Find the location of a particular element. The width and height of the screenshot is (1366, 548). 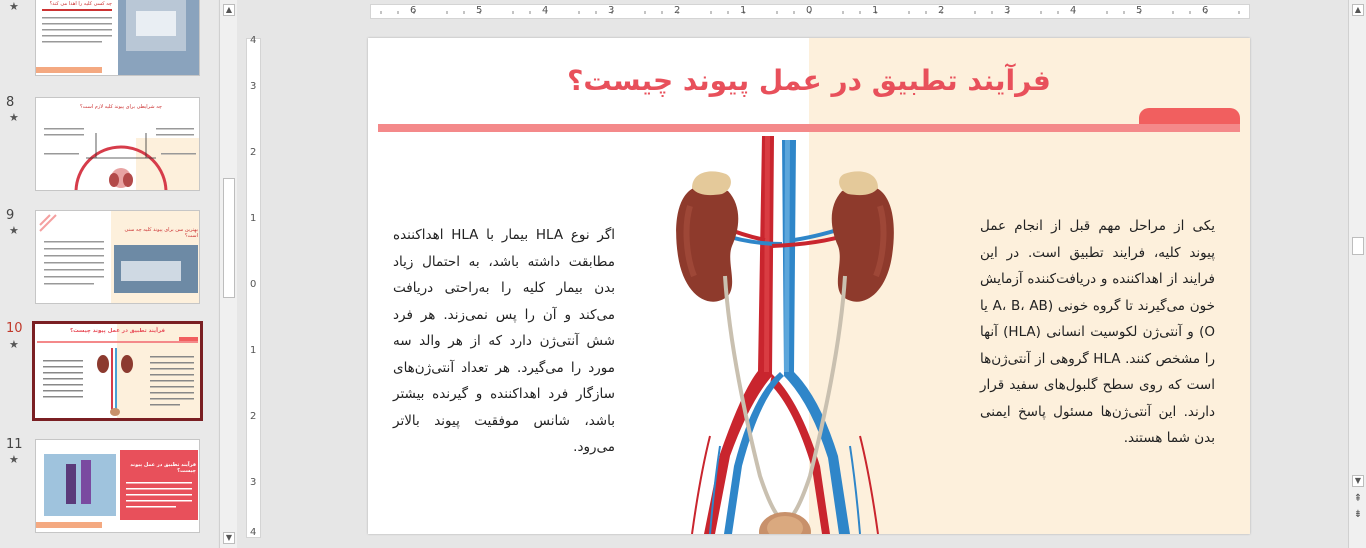

slide-number: 10 is located at coordinates (14, 328).